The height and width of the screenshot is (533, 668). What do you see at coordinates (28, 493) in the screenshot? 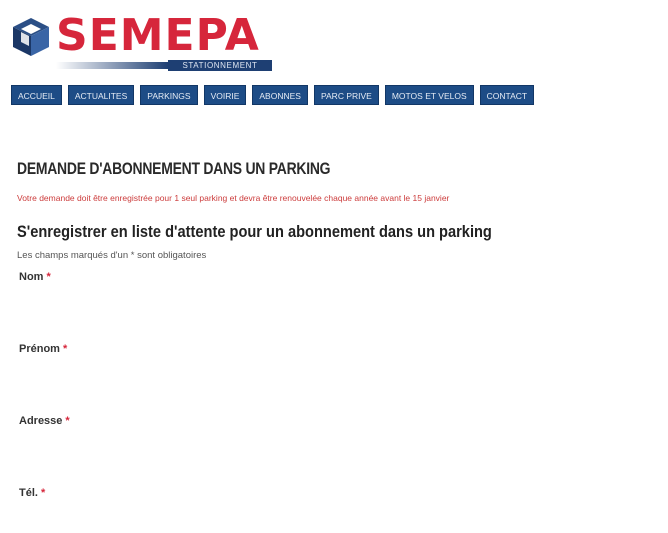
I see `tel-label-text: Tél.` at bounding box center [28, 493].